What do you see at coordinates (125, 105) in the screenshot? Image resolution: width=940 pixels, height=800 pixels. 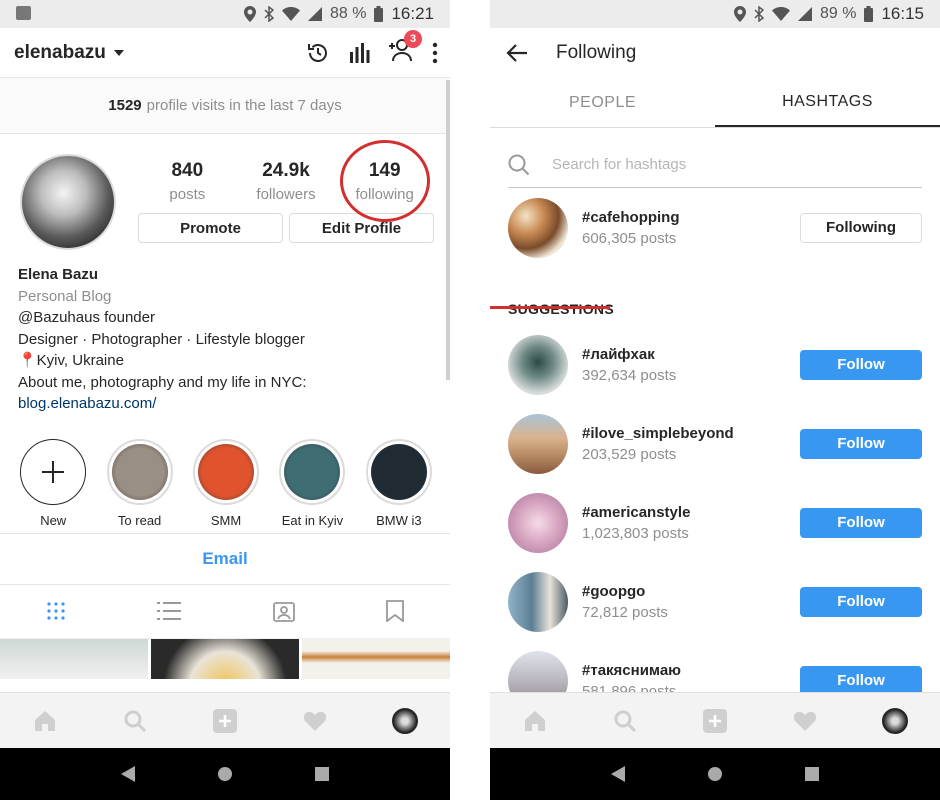 I see `visits-count: 1529` at bounding box center [125, 105].